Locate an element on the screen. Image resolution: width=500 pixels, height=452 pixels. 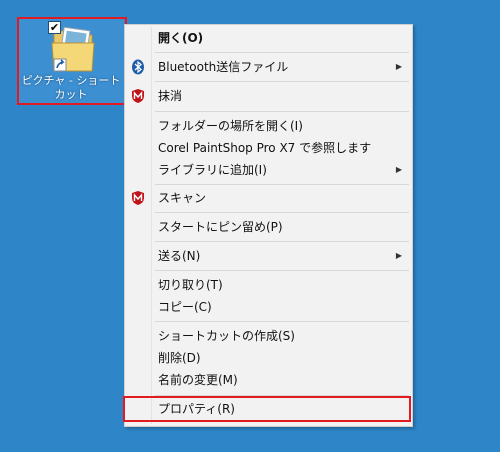
menu-item-create-shortcut: ショートカットの作成(S) is located at coordinates (268, 336).